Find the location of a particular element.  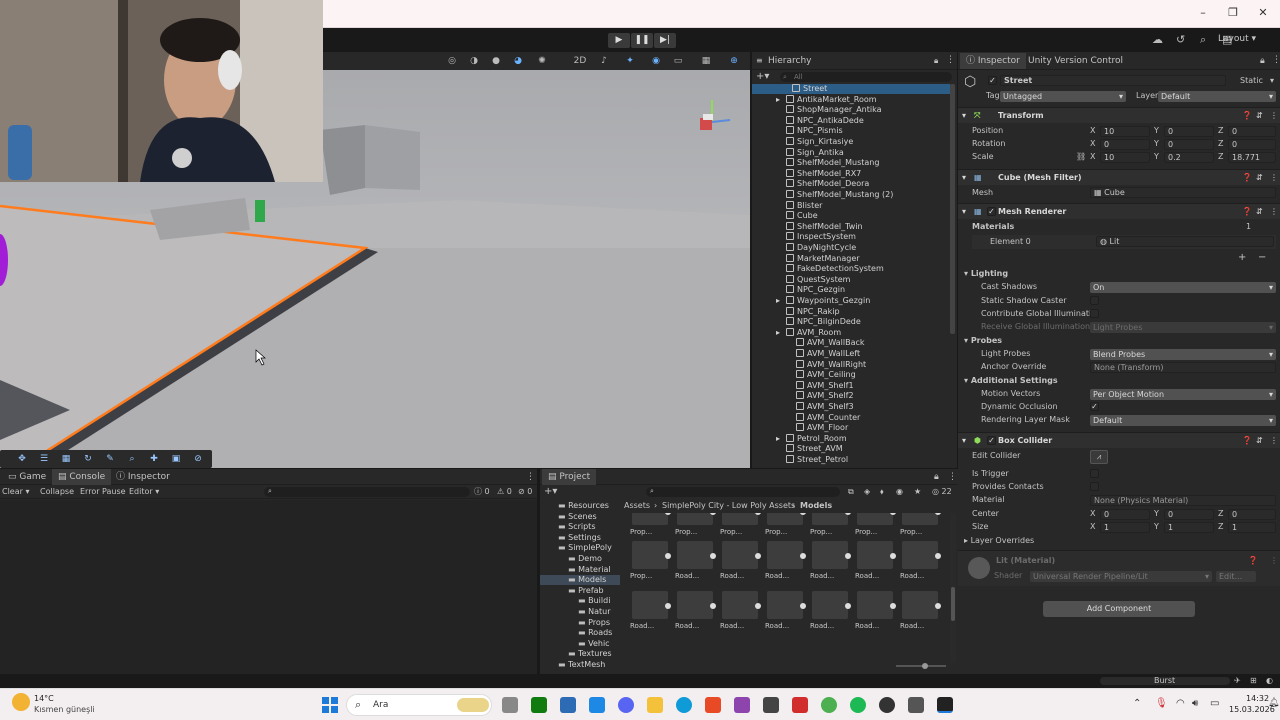

object-name-field: Street is located at coordinates (1113, 80).